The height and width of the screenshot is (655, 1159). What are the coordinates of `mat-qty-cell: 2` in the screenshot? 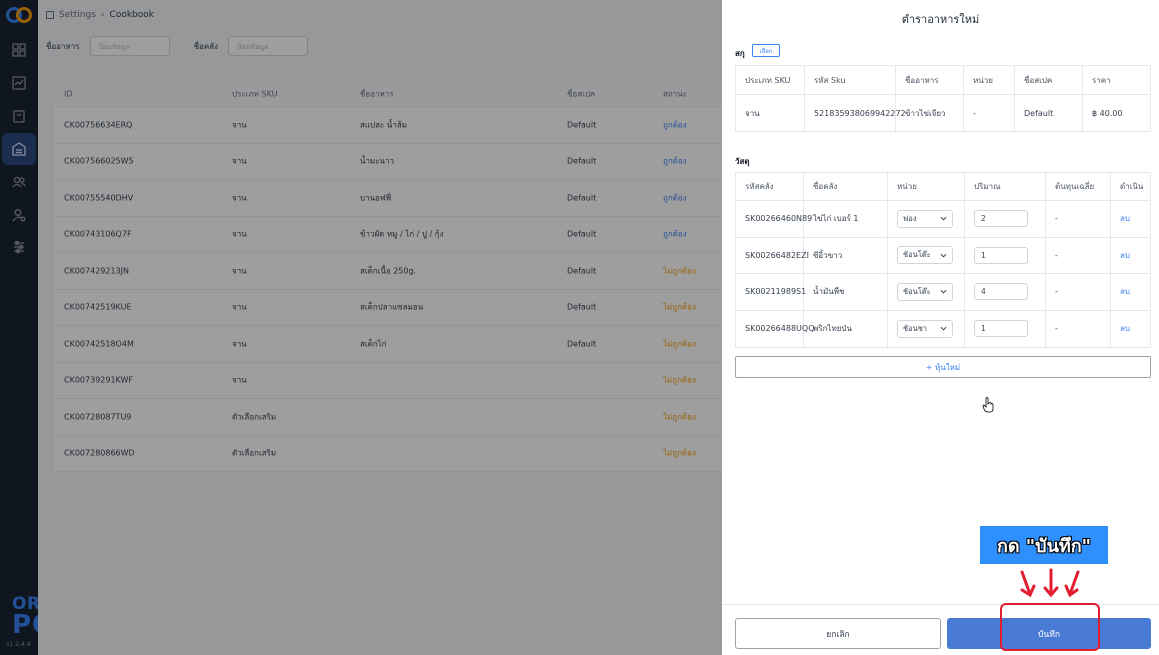 It's located at (1005, 219).